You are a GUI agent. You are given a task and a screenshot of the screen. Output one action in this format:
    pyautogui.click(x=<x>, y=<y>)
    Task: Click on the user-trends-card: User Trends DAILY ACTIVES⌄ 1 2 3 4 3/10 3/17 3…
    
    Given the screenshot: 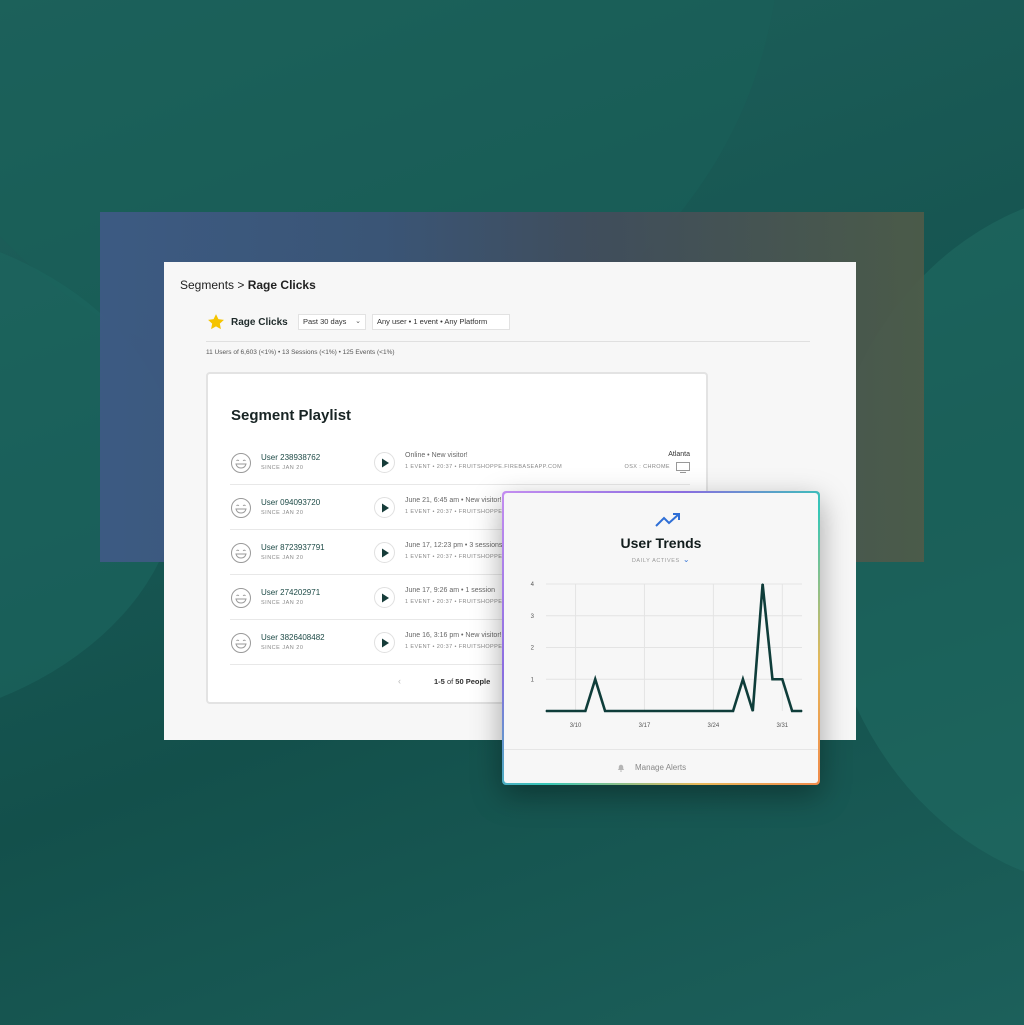 What is the action you would take?
    pyautogui.click(x=661, y=638)
    